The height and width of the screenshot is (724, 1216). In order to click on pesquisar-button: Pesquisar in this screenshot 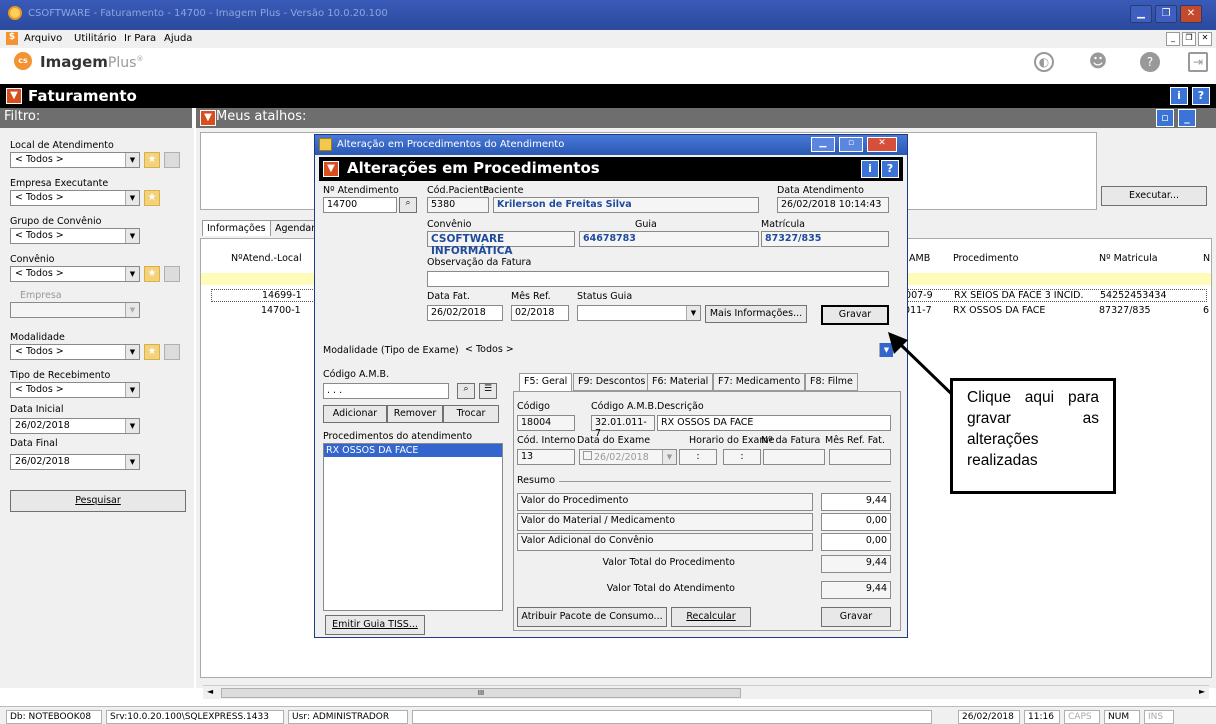, I will do `click(98, 501)`.